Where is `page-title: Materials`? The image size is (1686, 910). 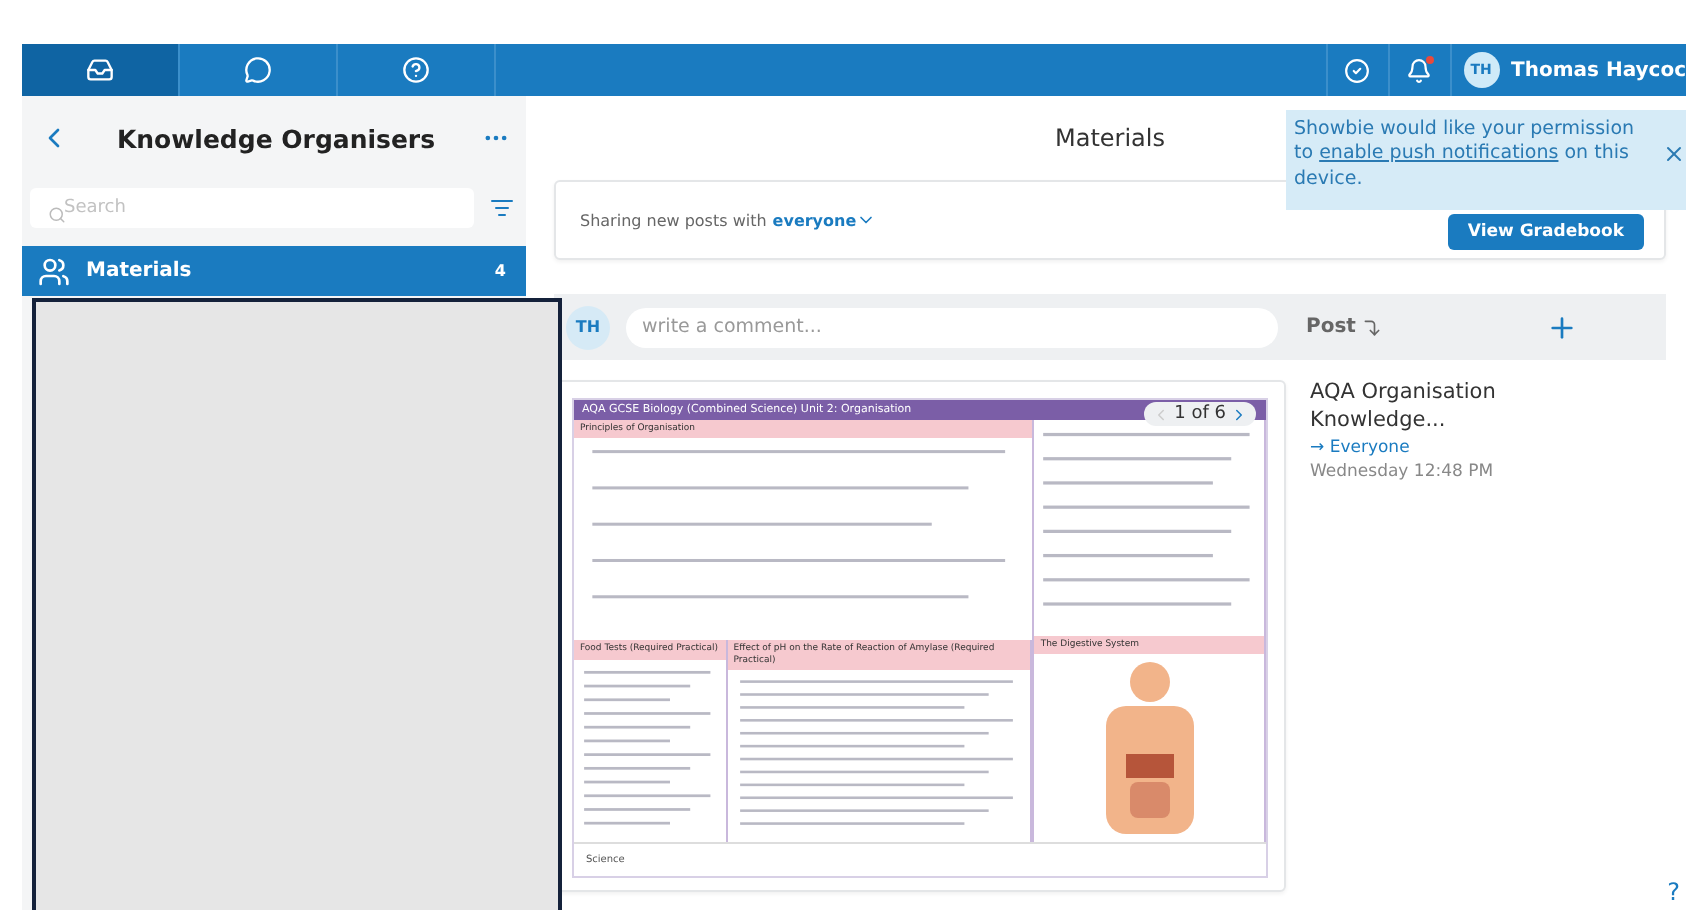 page-title: Materials is located at coordinates (1109, 138).